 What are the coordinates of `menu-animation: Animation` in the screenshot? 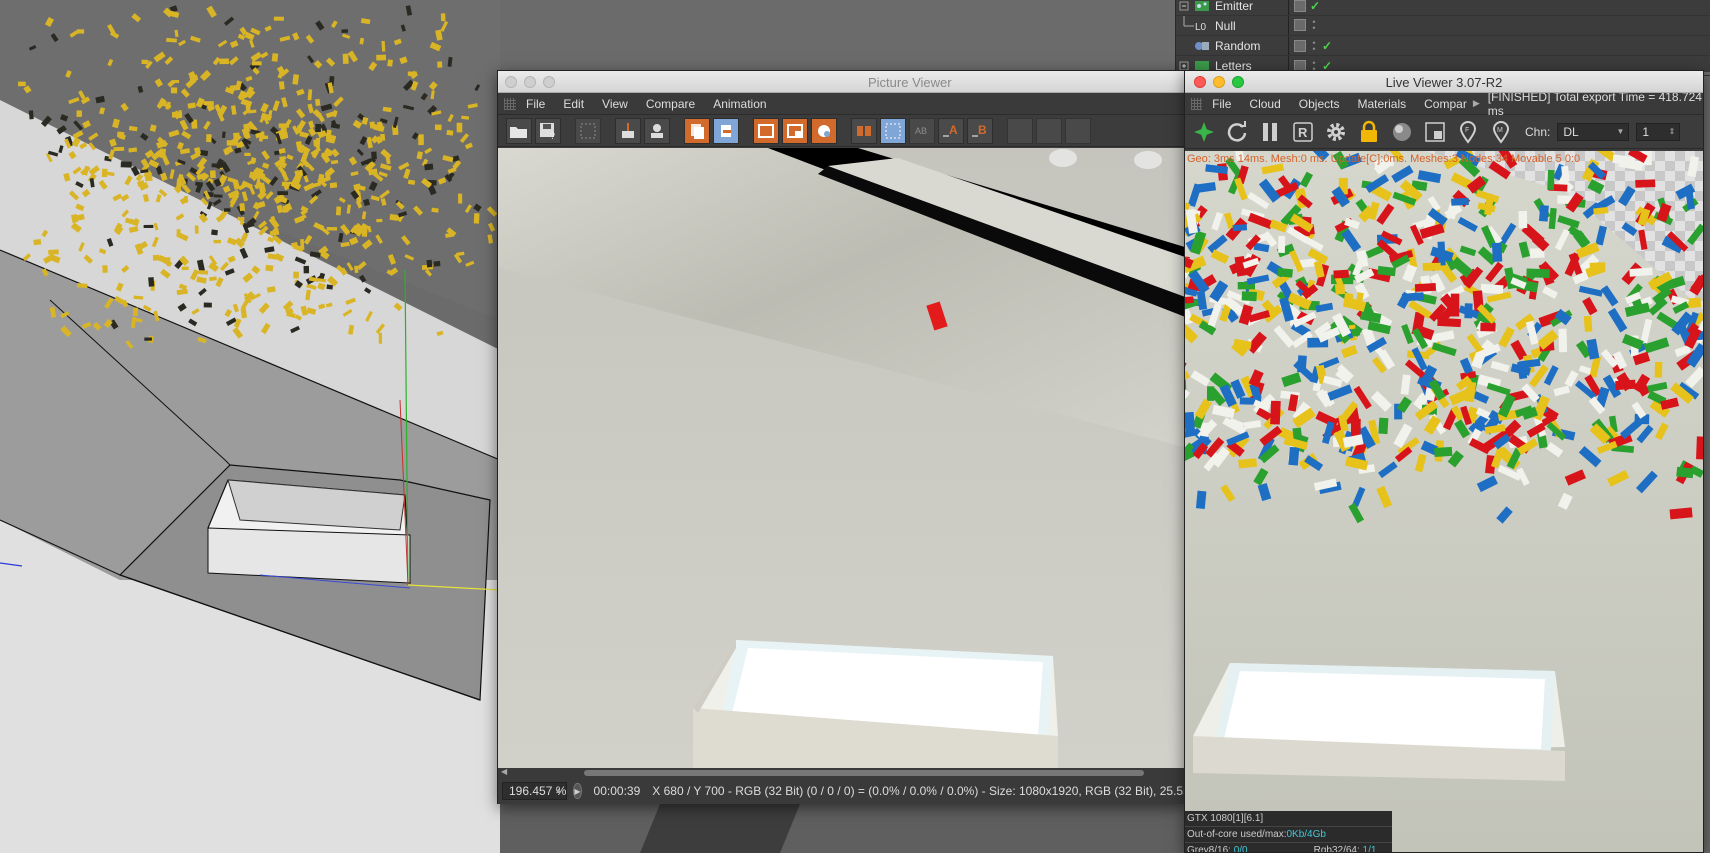 It's located at (739, 104).